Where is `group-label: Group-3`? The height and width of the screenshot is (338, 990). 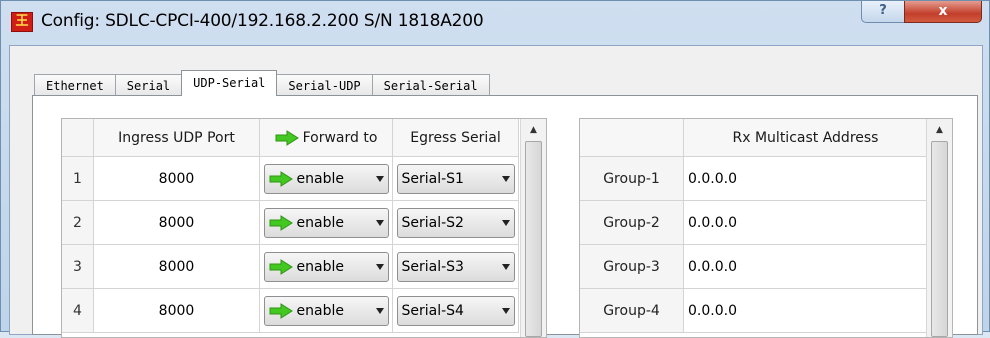
group-label: Group-3 is located at coordinates (632, 266).